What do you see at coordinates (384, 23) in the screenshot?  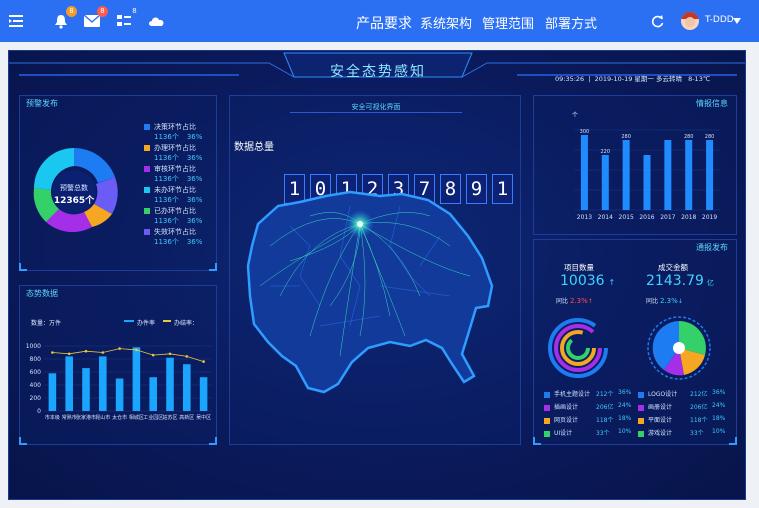 I see `nav-product: 产品要求` at bounding box center [384, 23].